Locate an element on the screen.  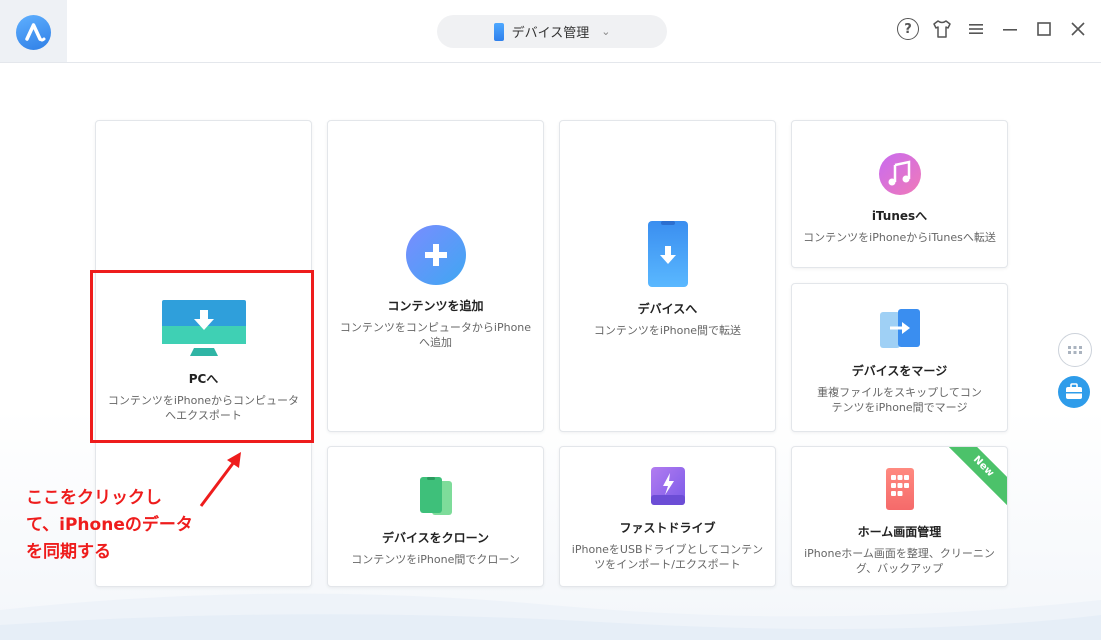
menu-icon is located at coordinates (976, 29).